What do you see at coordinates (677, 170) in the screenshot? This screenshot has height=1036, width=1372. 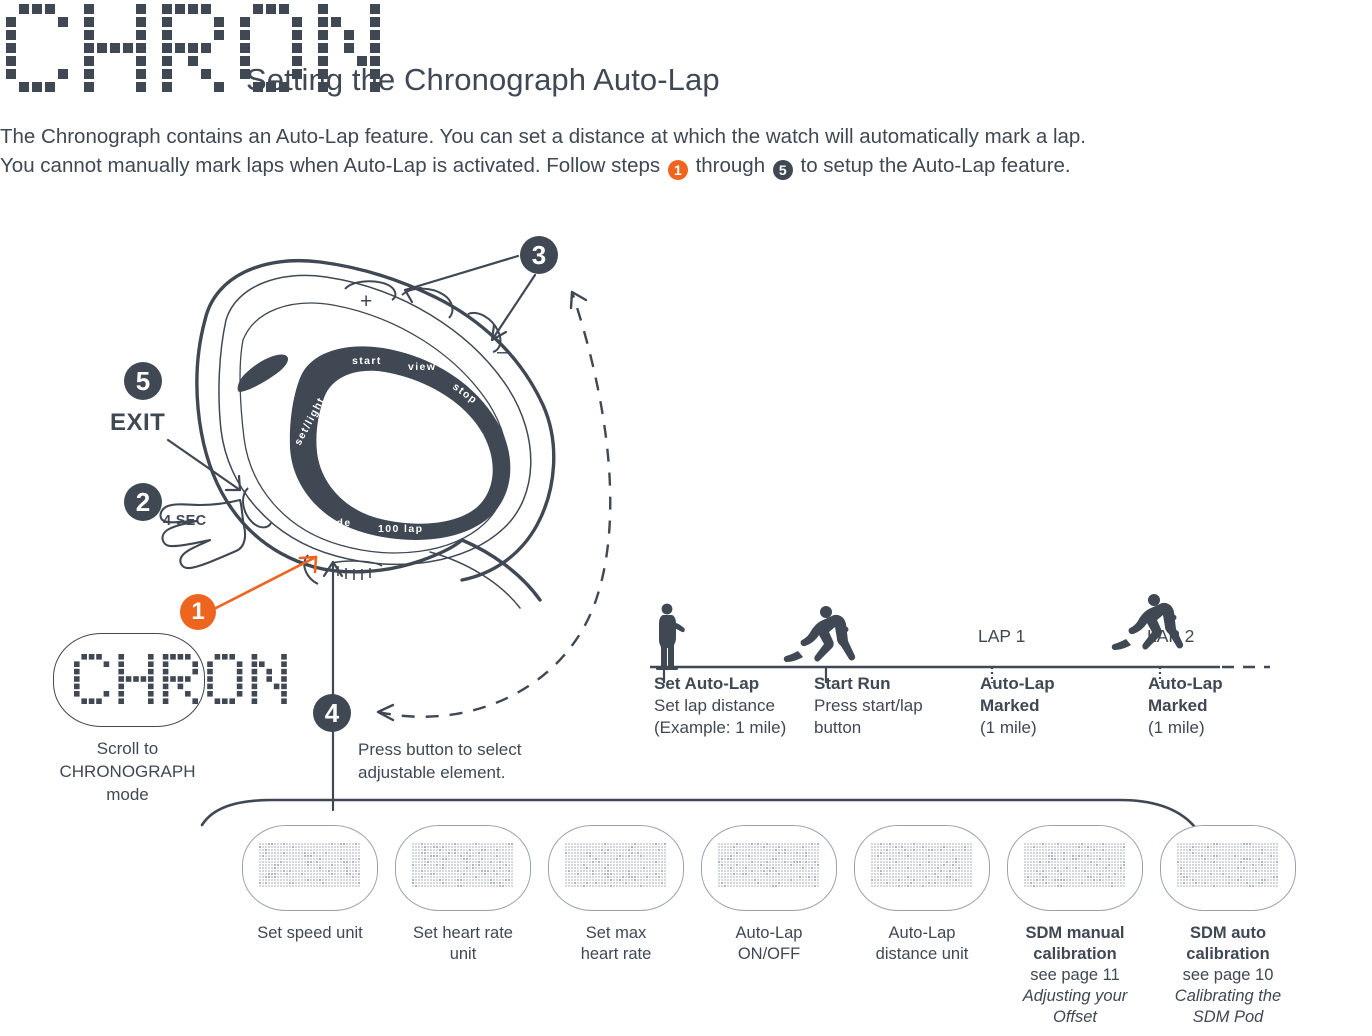 I see `step-badge-1-inline: 1` at bounding box center [677, 170].